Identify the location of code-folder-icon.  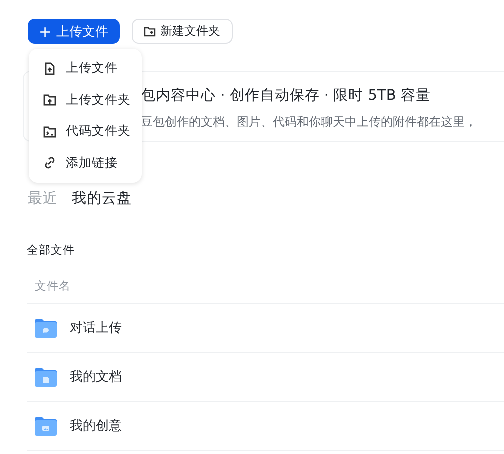
(50, 131).